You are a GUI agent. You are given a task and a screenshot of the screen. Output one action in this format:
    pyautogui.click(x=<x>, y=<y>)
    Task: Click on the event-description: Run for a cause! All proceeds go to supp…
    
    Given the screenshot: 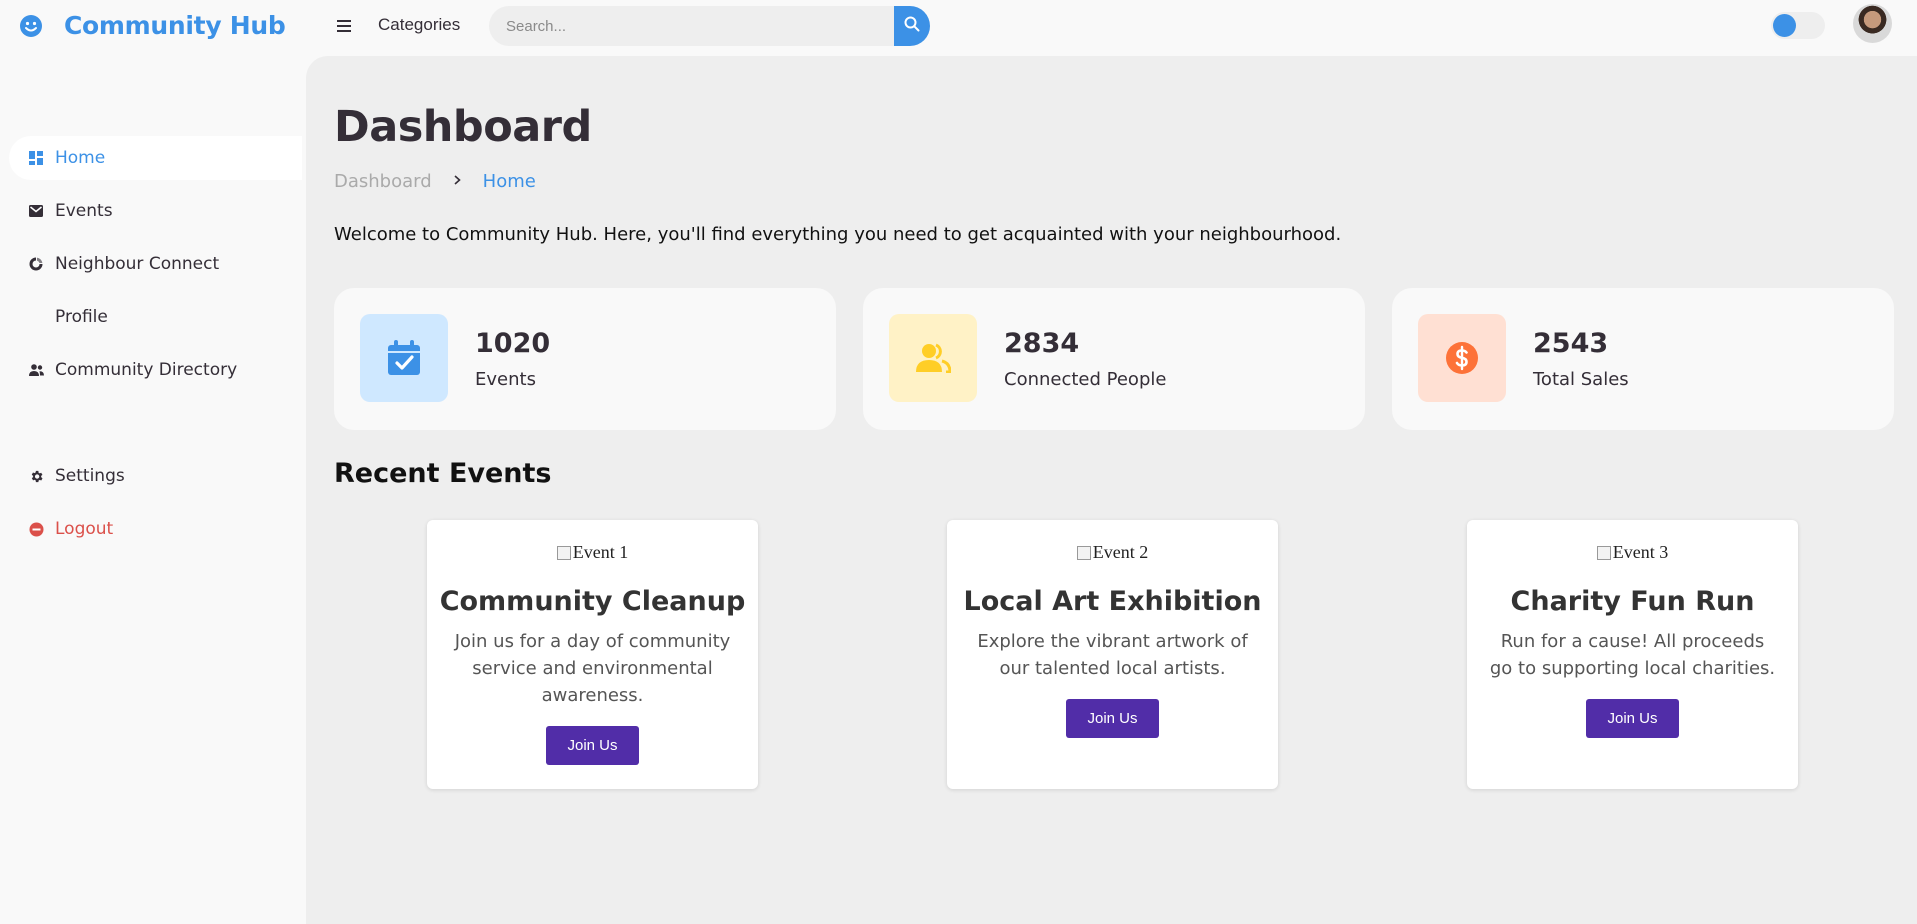 What is the action you would take?
    pyautogui.click(x=1632, y=655)
    